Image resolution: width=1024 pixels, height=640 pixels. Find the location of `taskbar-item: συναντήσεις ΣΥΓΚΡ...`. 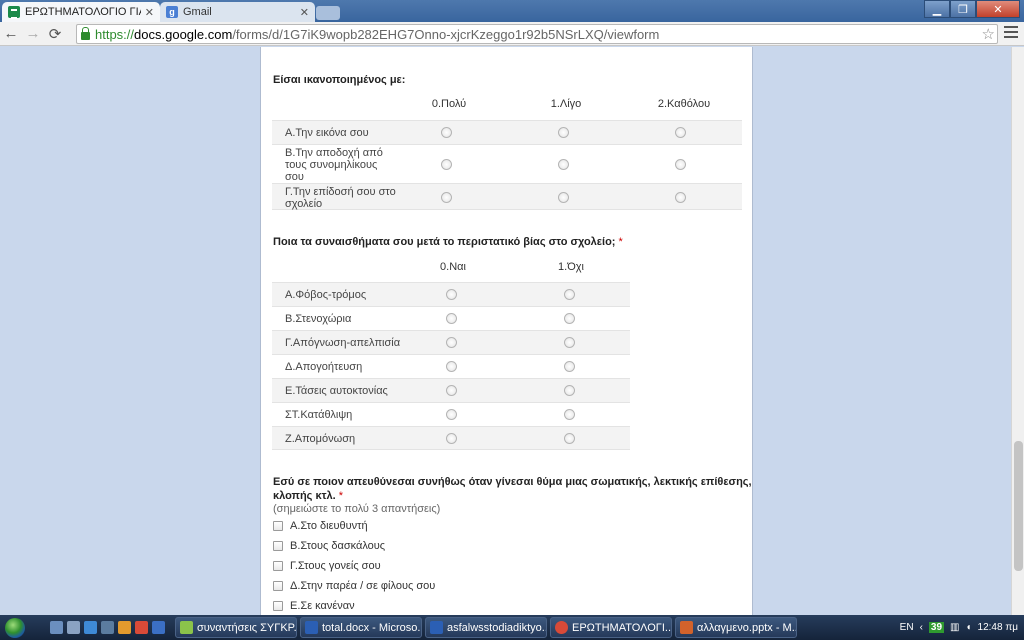

taskbar-item: συναντήσεις ΣΥΓΚΡ... is located at coordinates (236, 627).